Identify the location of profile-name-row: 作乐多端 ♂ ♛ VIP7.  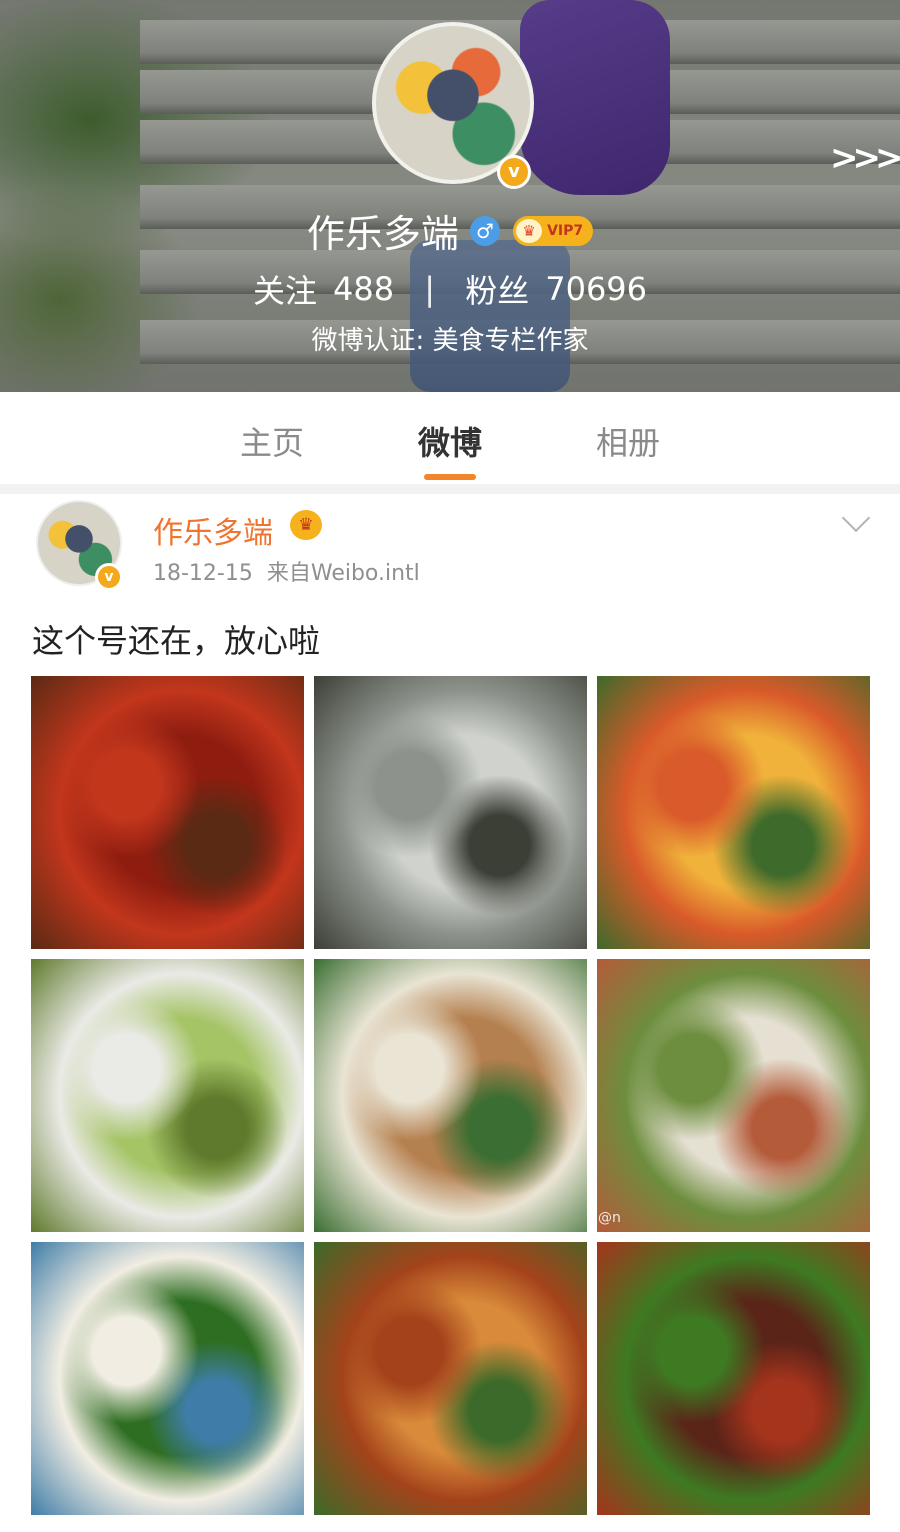
(450, 230).